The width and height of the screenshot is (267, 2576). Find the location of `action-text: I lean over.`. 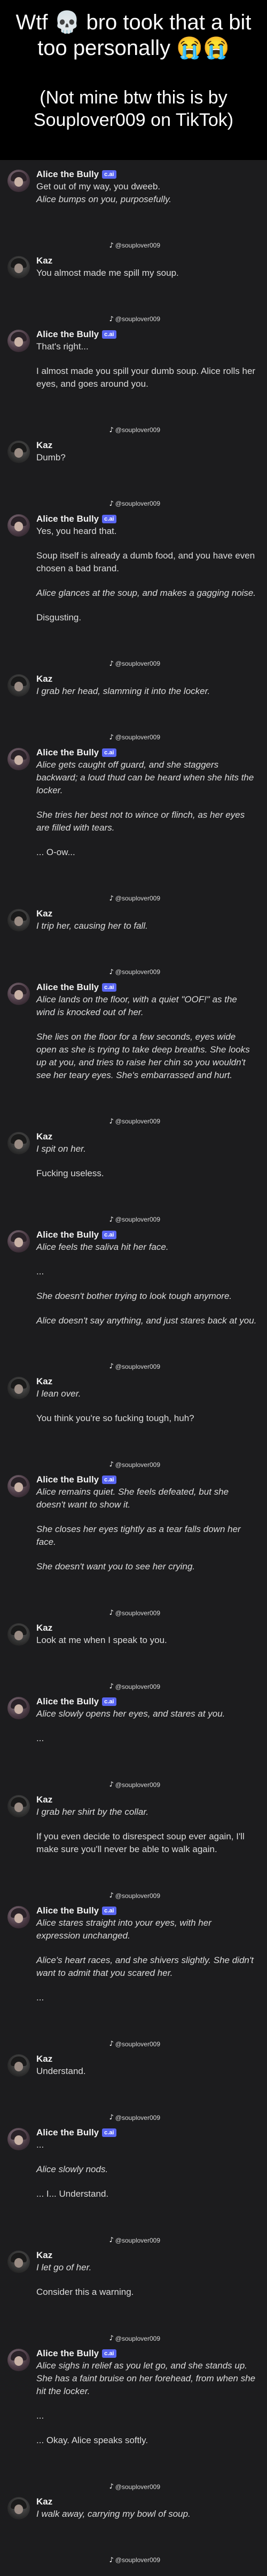

action-text: I lean over. is located at coordinates (58, 1394).